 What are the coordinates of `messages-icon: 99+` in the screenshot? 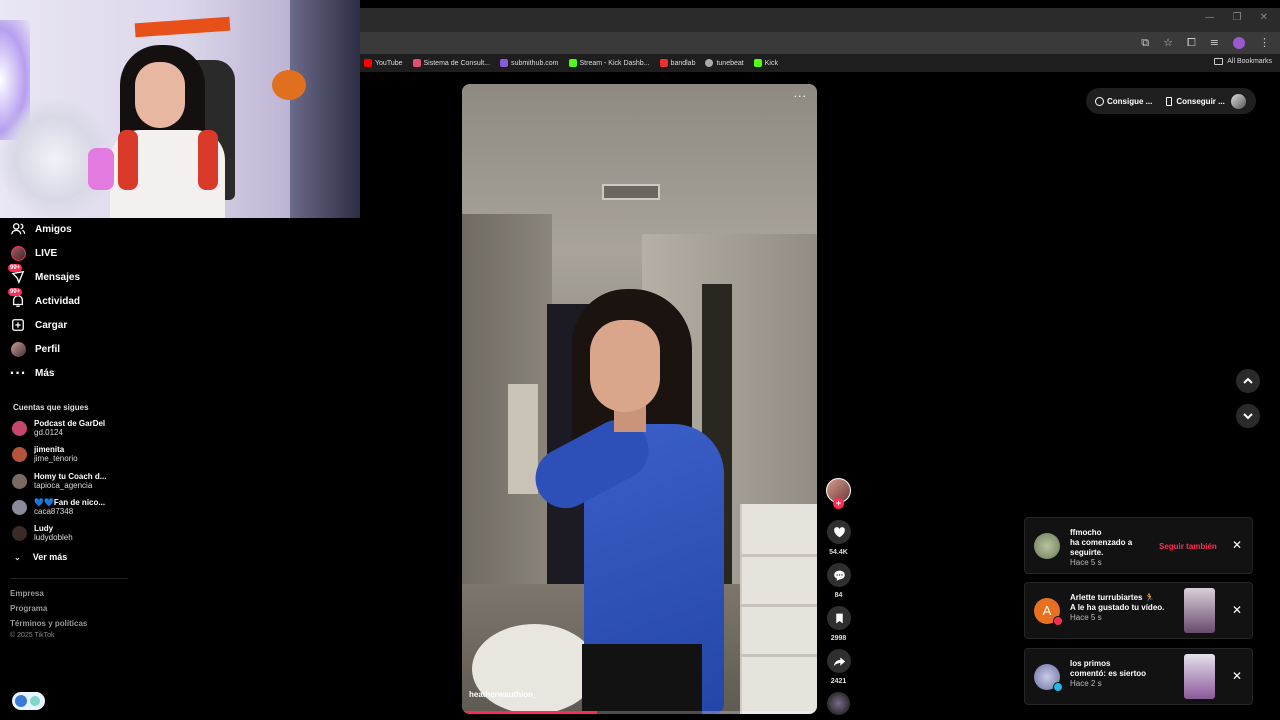 It's located at (17, 274).